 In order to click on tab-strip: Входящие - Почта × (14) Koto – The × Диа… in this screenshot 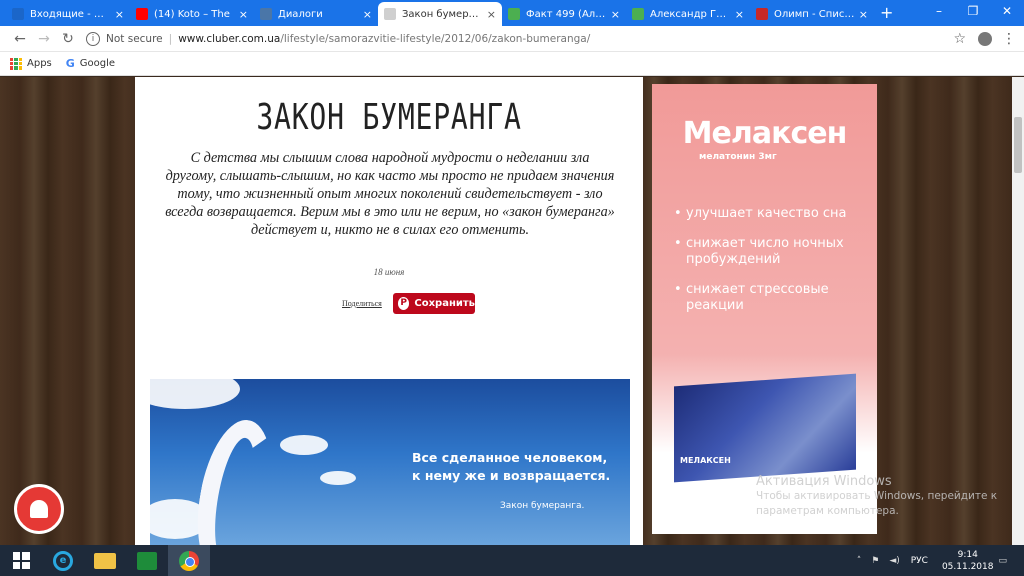, I will do `click(512, 13)`.